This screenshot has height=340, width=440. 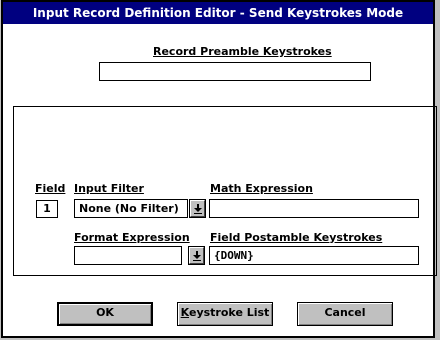 What do you see at coordinates (50, 188) in the screenshot?
I see `field-label: Field` at bounding box center [50, 188].